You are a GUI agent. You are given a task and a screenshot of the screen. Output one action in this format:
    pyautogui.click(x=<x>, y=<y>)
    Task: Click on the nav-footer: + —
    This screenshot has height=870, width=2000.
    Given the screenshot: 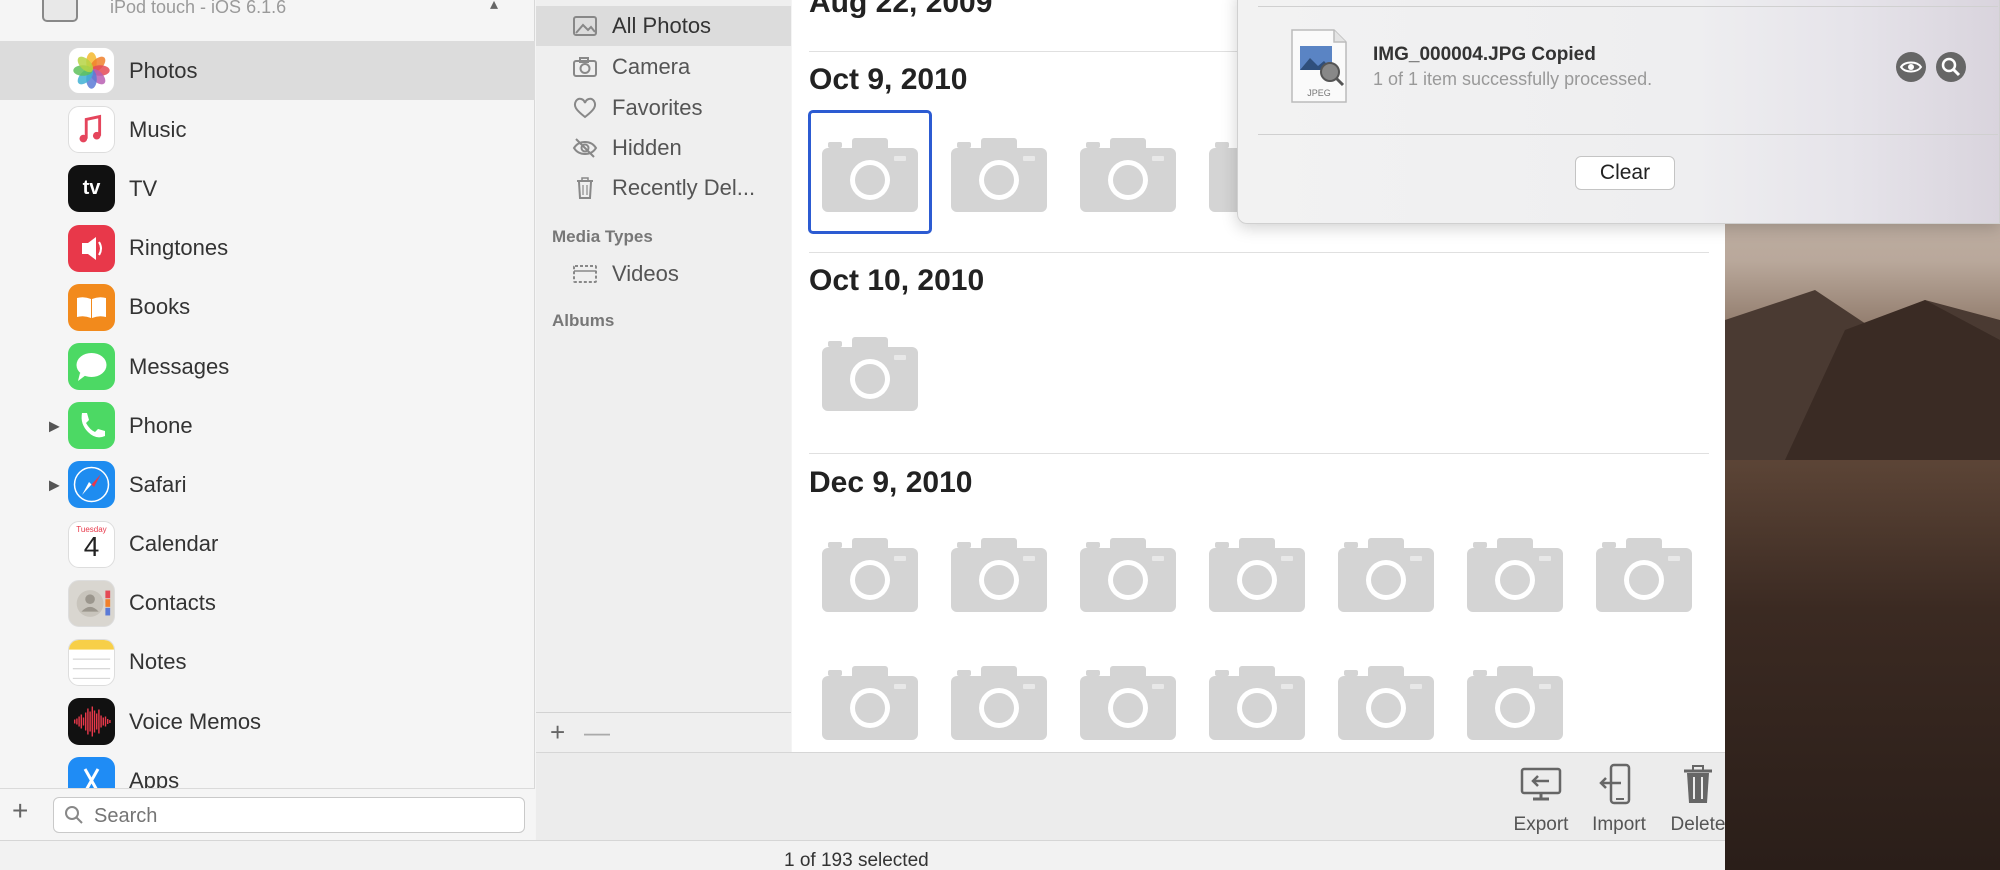 What is the action you would take?
    pyautogui.click(x=663, y=732)
    